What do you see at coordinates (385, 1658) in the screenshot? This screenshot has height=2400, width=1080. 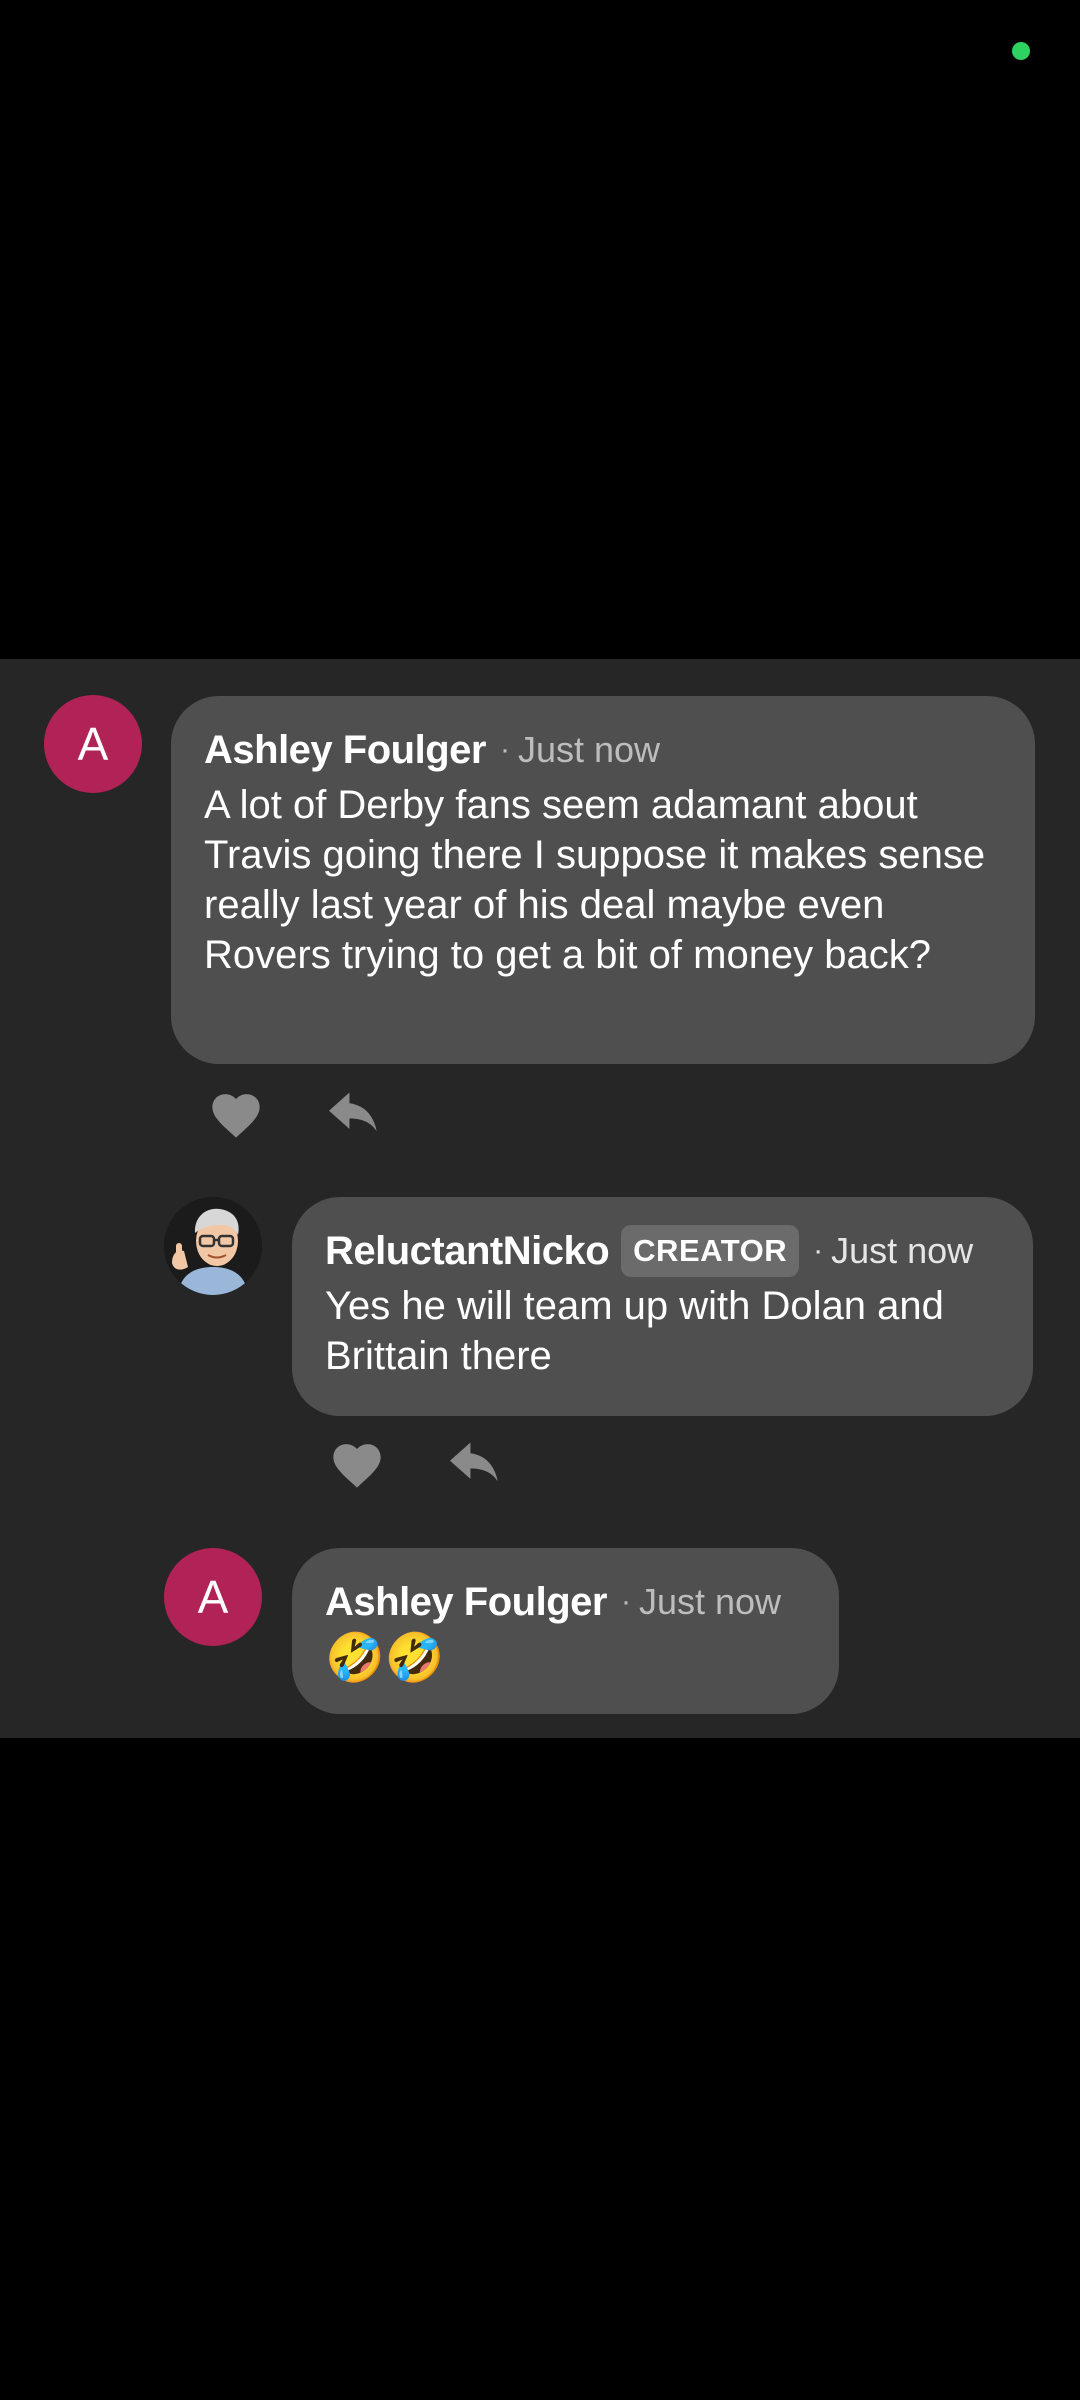 I see `comment-emoji-text: 🤣🤣` at bounding box center [385, 1658].